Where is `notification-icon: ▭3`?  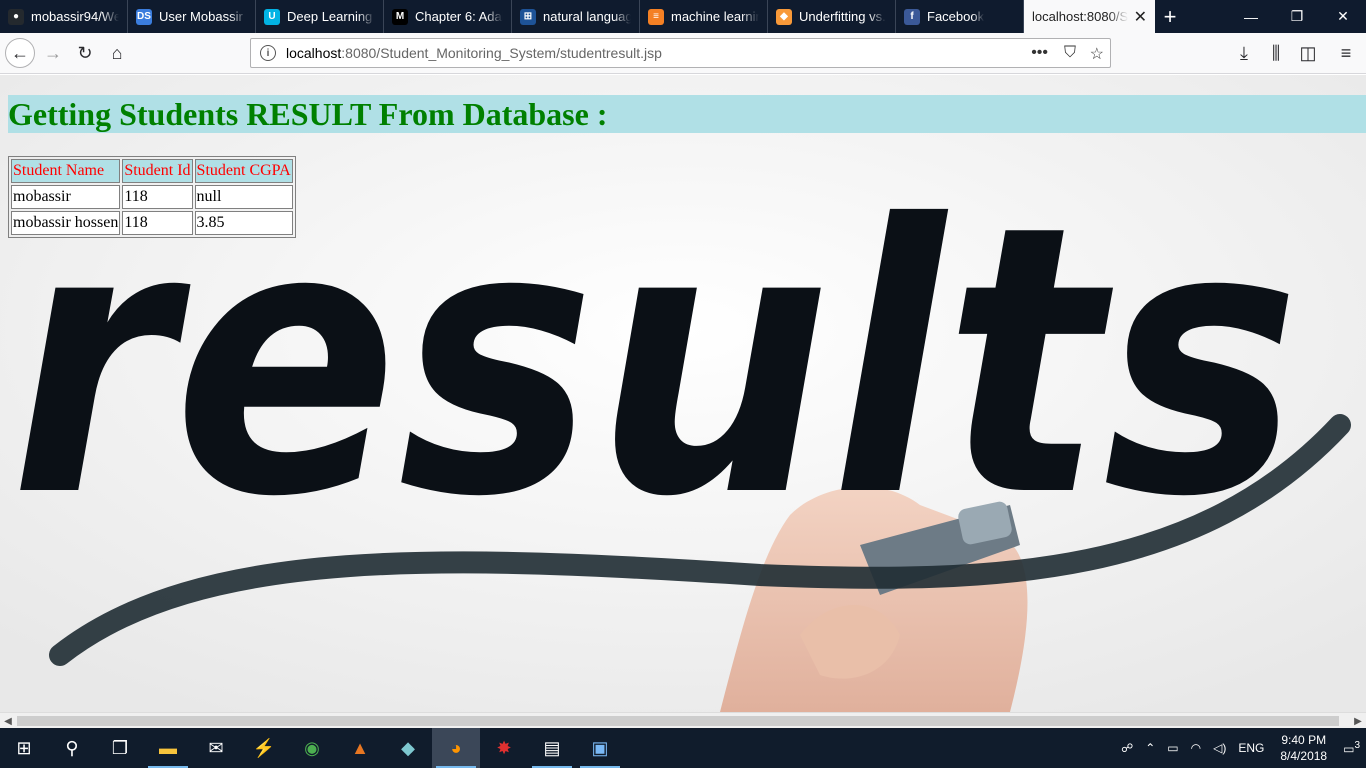
notification-icon: ▭3 is located at coordinates (1351, 748).